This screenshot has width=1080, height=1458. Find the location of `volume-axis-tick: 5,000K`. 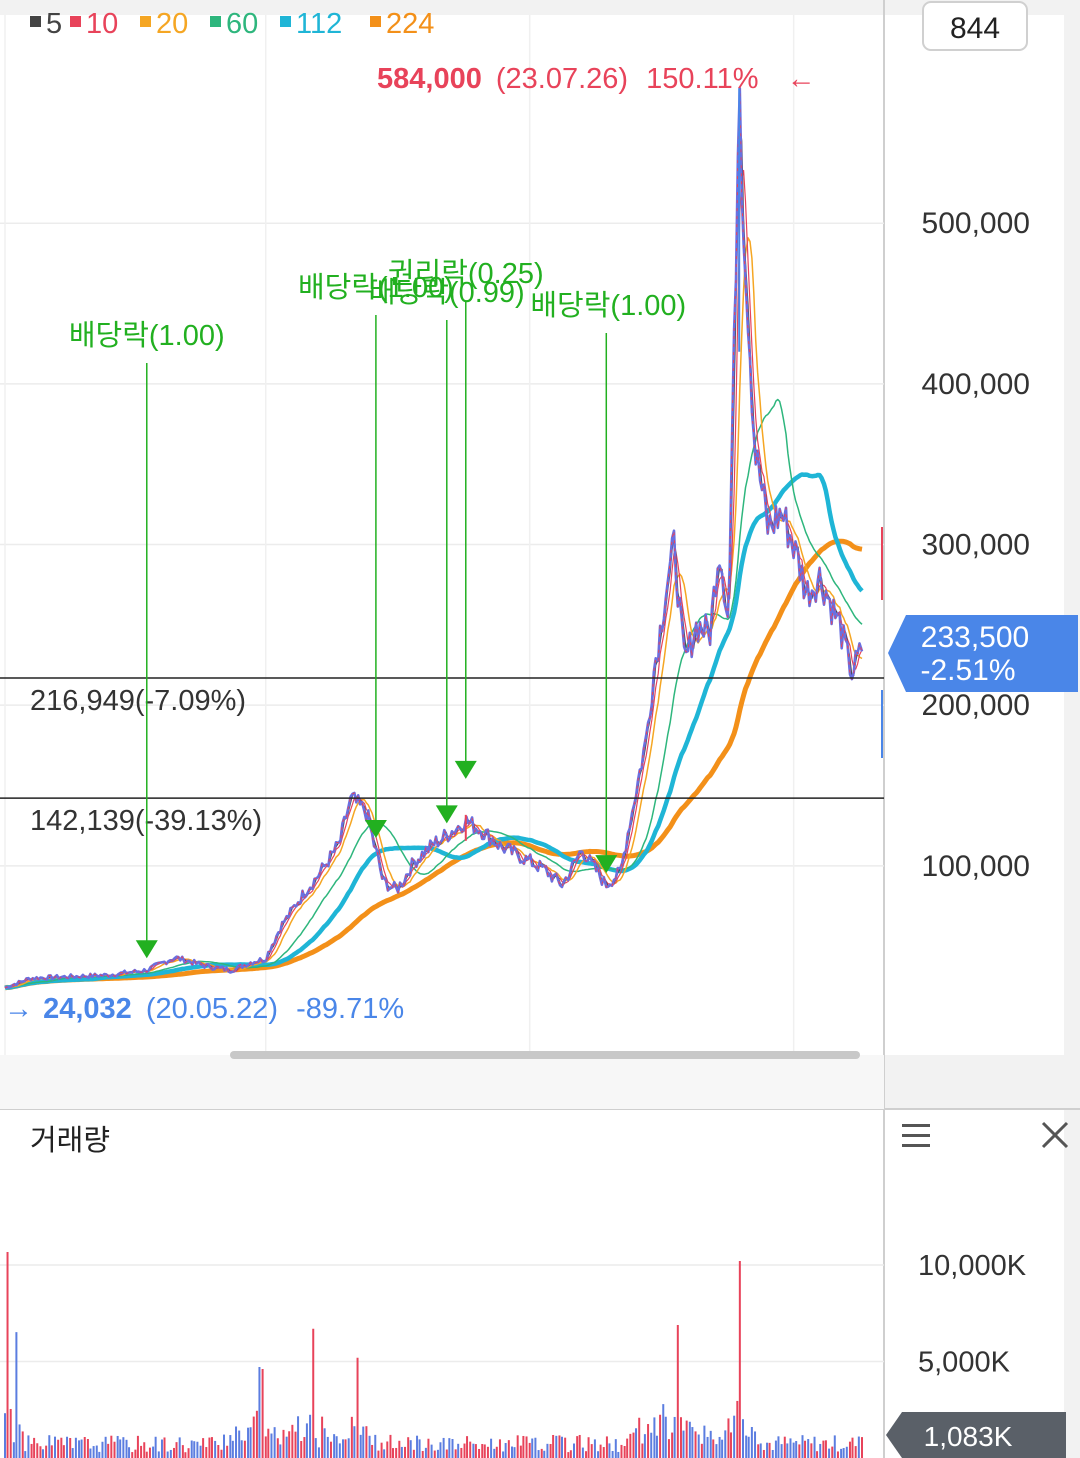

volume-axis-tick: 5,000K is located at coordinates (964, 1363).